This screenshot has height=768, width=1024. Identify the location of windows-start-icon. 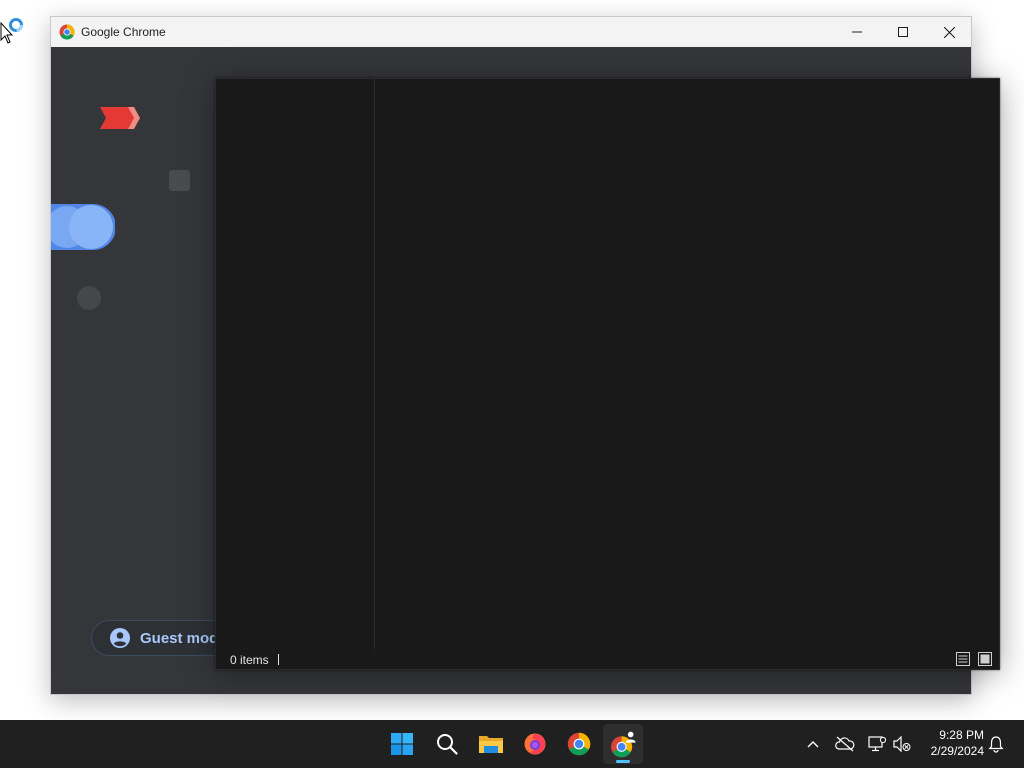
(402, 744).